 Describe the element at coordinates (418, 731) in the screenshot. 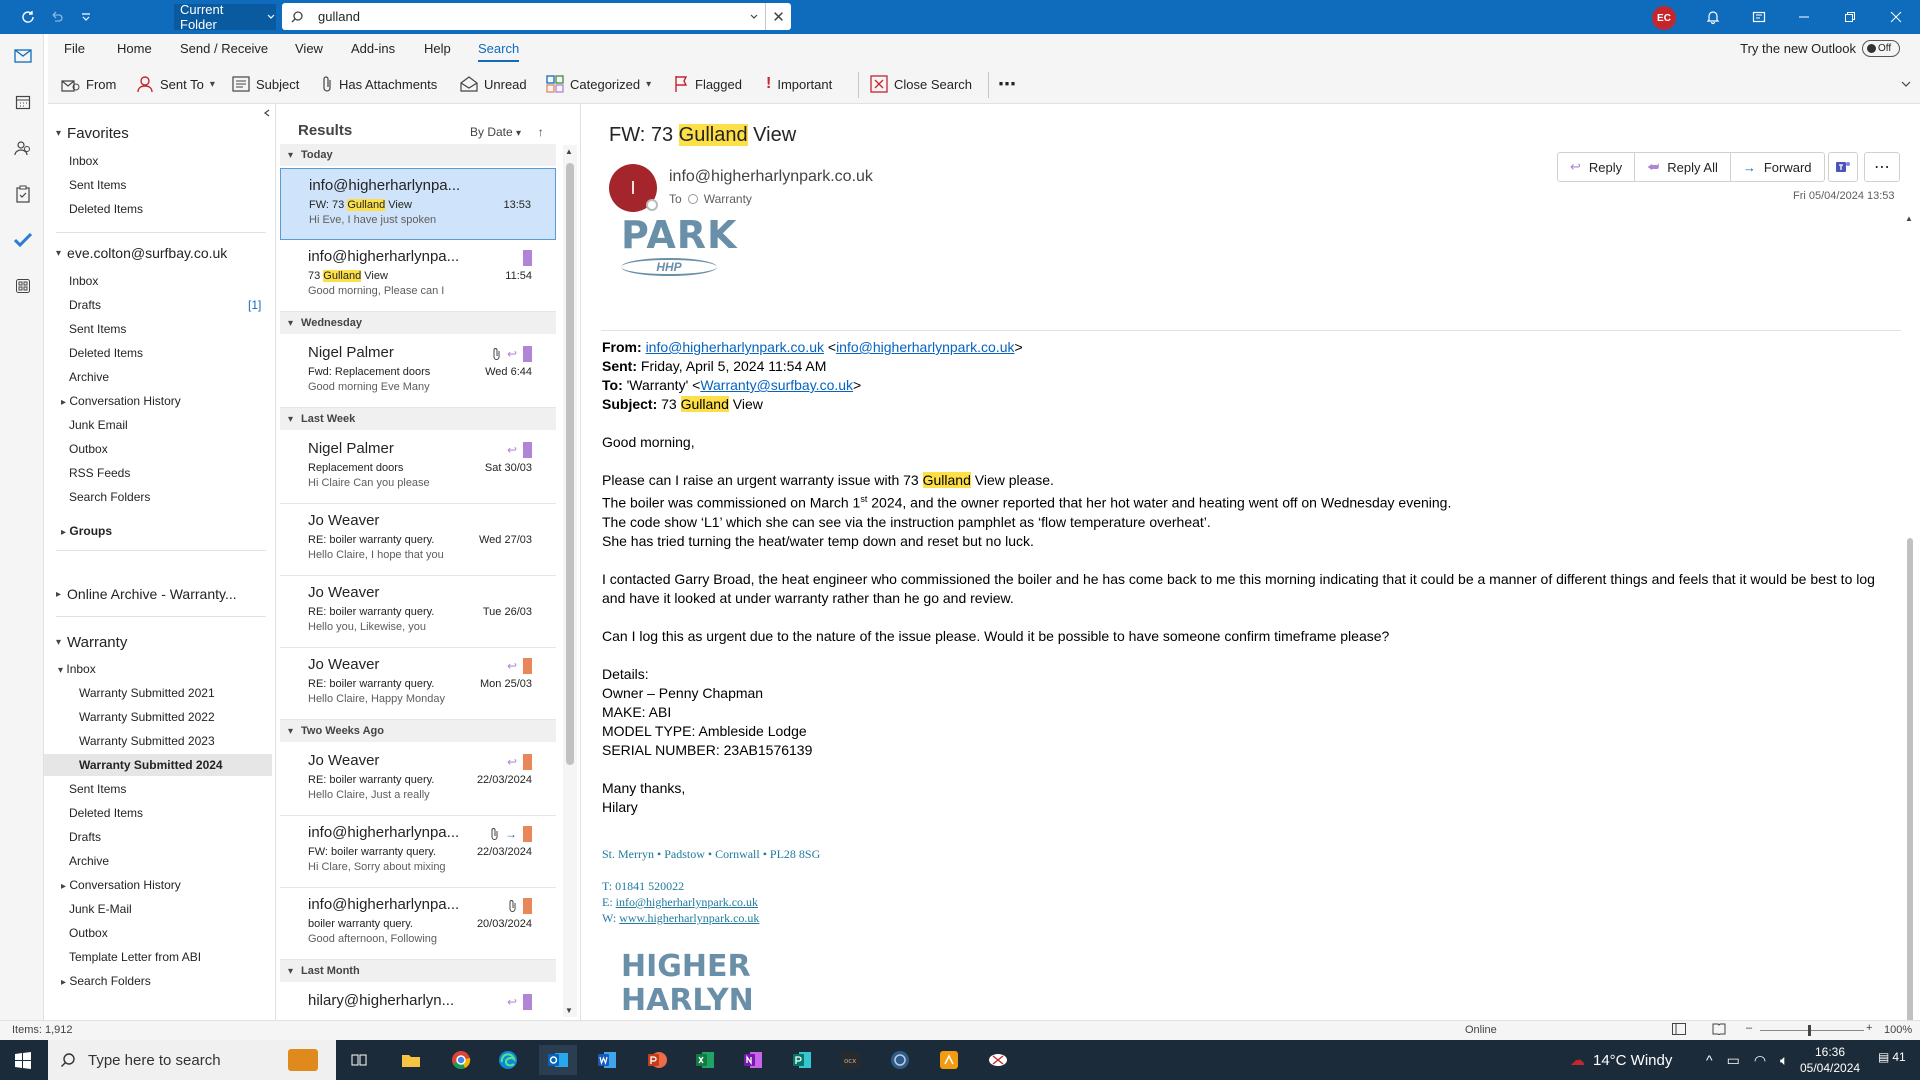

I see `group-header: ▾ Two Weeks Ago` at that location.